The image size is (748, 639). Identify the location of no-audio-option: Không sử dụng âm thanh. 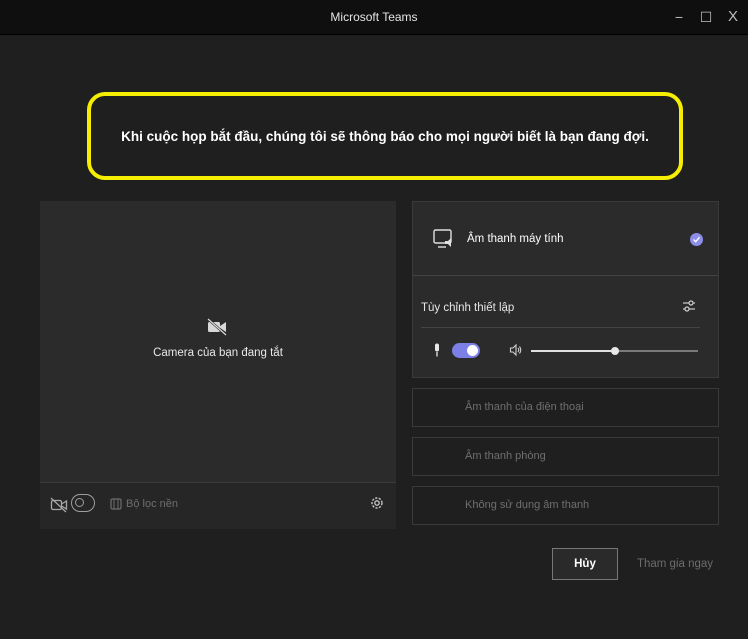
(565, 505).